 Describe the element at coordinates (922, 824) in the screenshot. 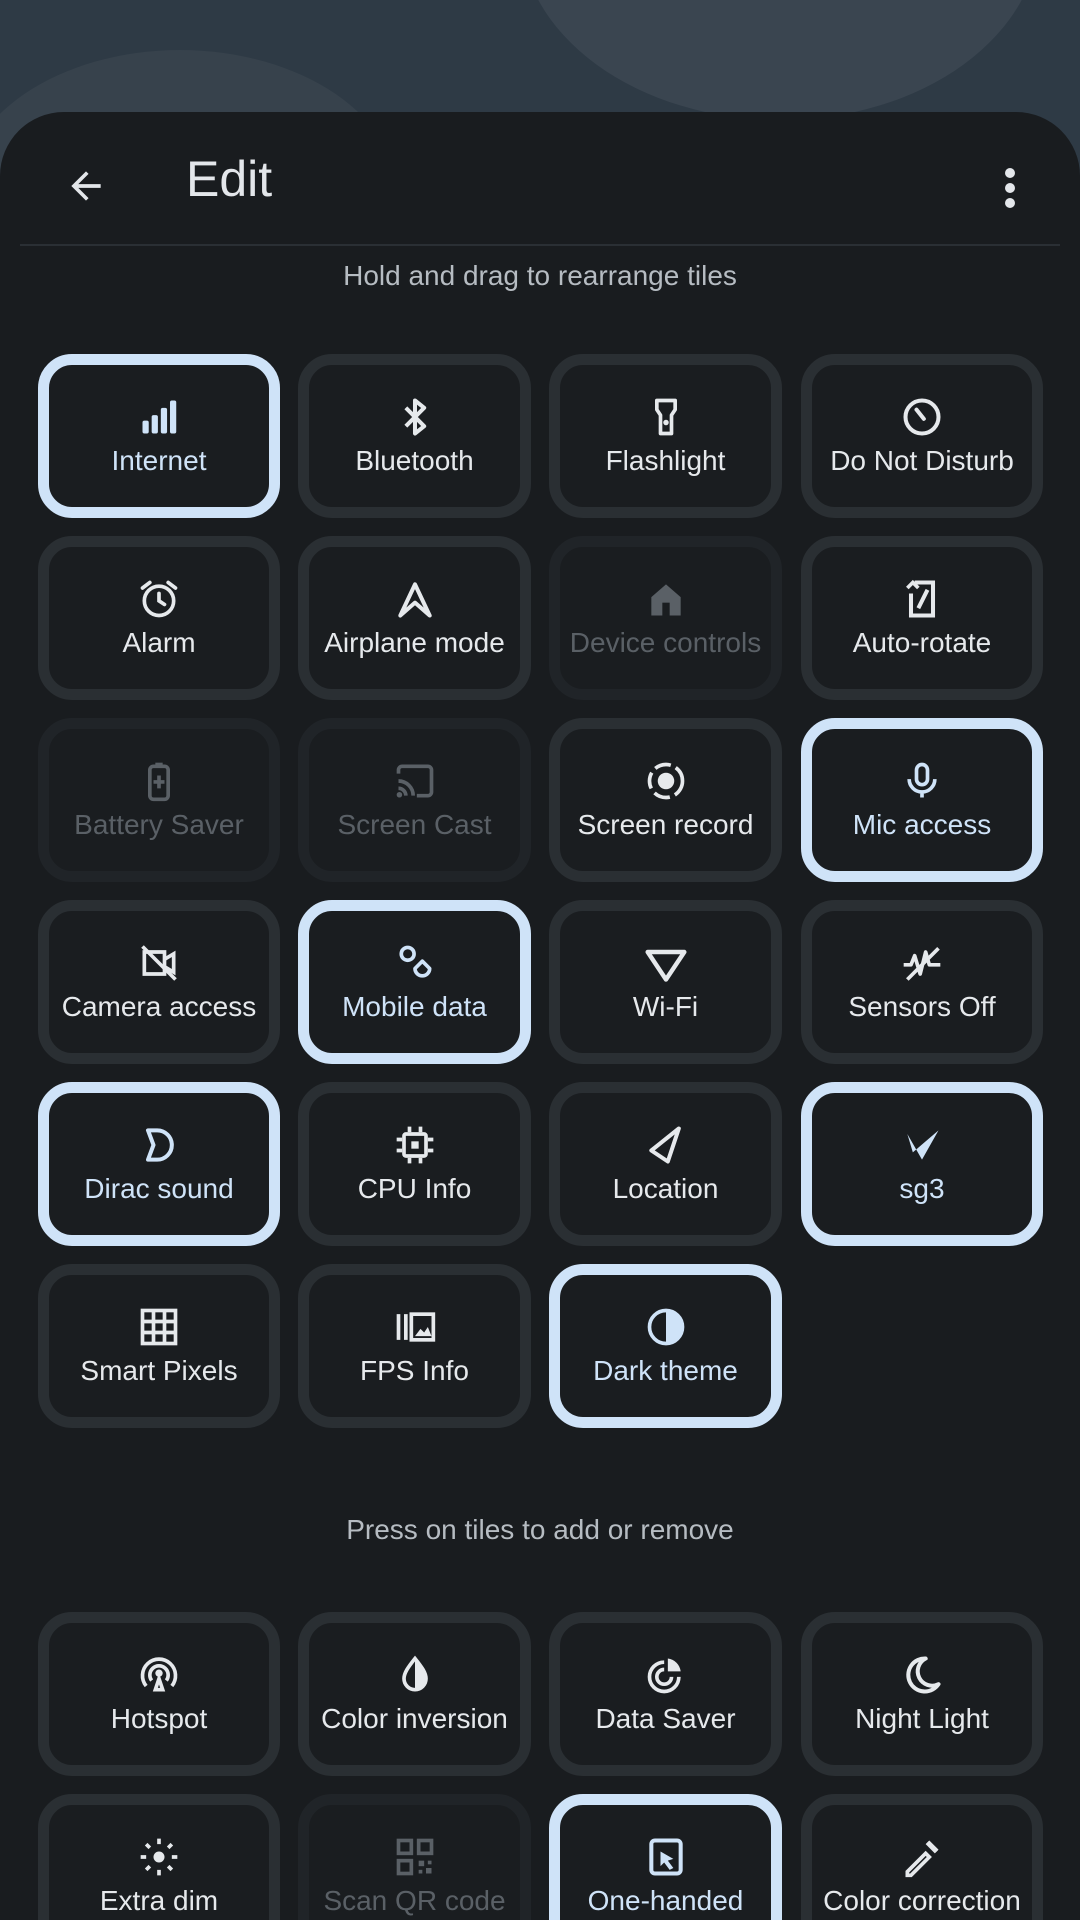

I see `tile-label: Mic access` at that location.